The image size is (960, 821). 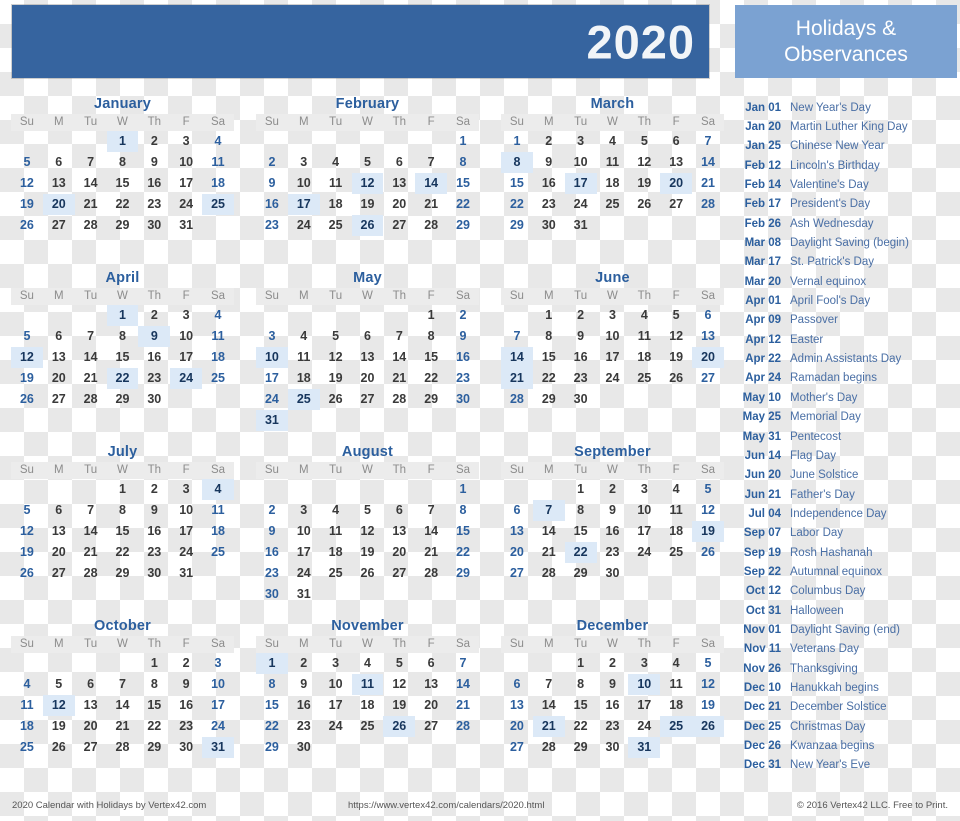 I want to click on day-cell: 28, so click(x=549, y=747).